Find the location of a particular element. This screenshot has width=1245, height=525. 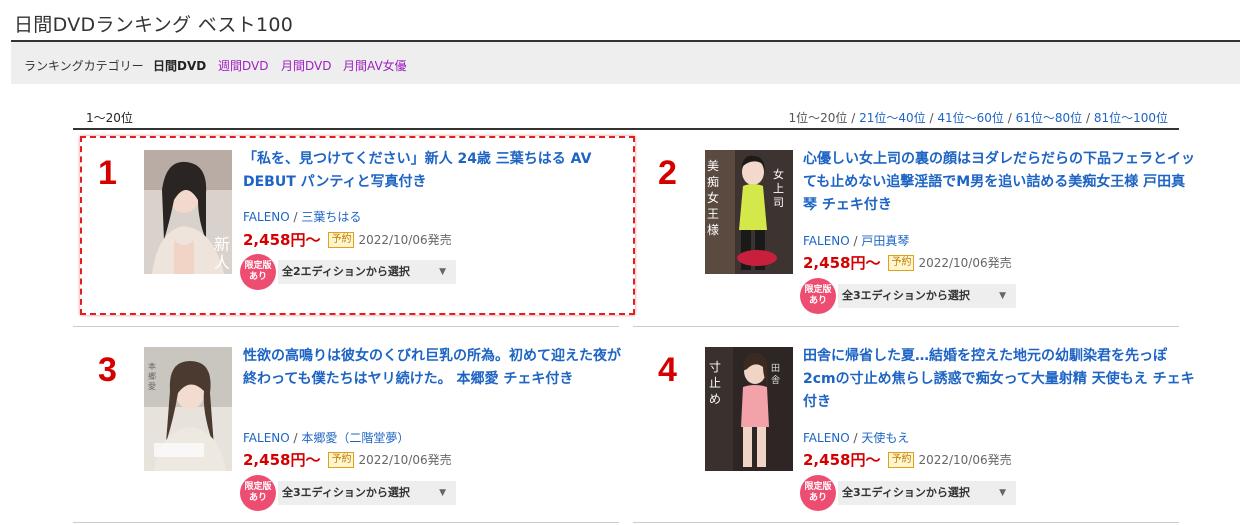

category-link-monthly: 月間DVD is located at coordinates (306, 65).